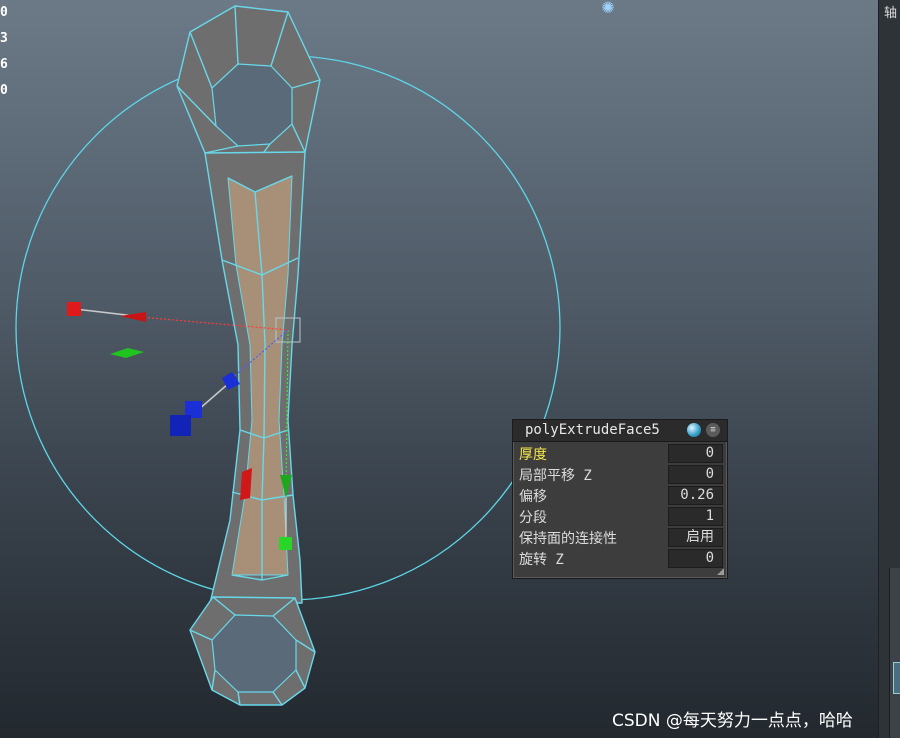  I want to click on hud-row-value: 1, so click(695, 516).